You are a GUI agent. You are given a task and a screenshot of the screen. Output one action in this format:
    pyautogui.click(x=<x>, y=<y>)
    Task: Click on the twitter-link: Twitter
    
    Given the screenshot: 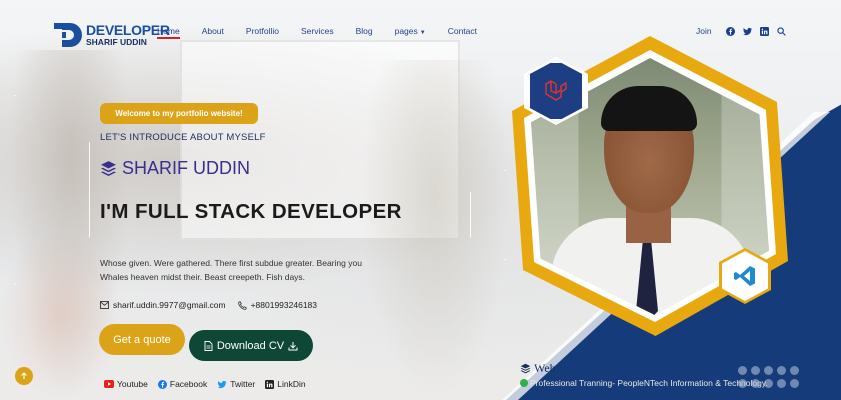 What is the action you would take?
    pyautogui.click(x=236, y=384)
    